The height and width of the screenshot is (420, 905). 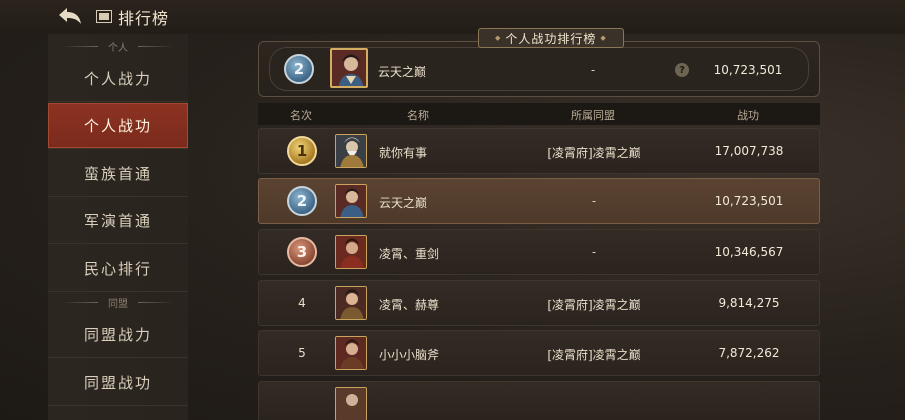 I want to click on page-title: 排行榜, so click(x=144, y=18).